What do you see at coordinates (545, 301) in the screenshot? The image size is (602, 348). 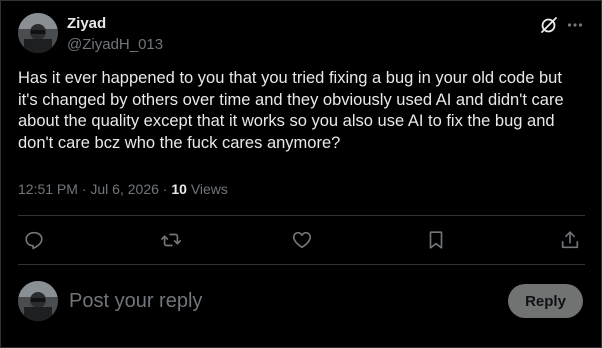 I see `reply-button: Reply` at bounding box center [545, 301].